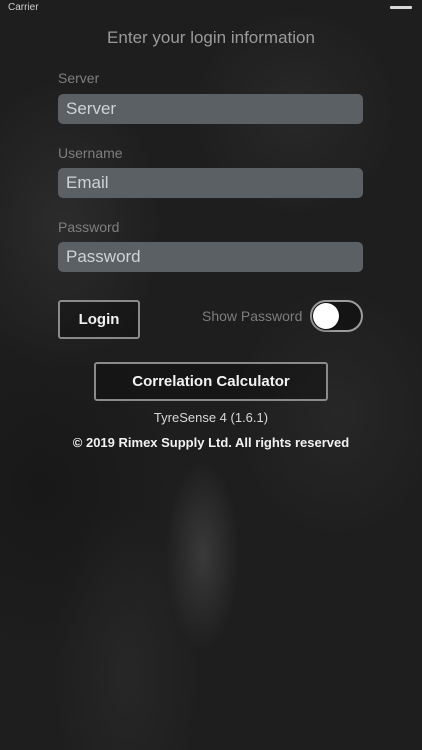 This screenshot has width=422, height=750. I want to click on show-password-toggle, so click(336, 316).